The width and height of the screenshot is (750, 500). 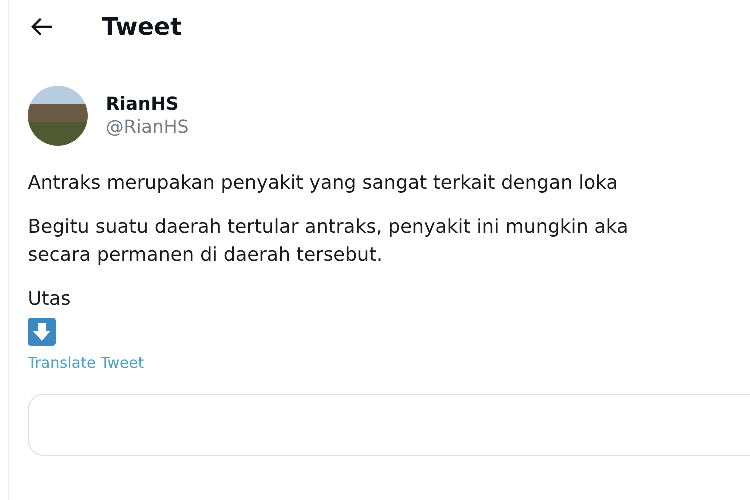 I want to click on page-title: Tweet, so click(x=142, y=27).